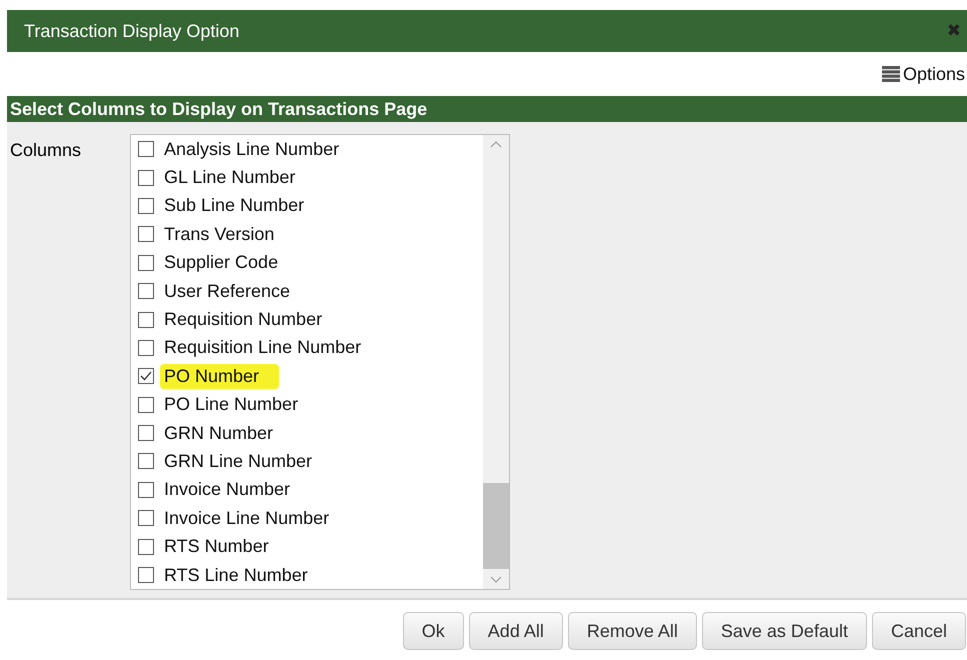 Image resolution: width=967 pixels, height=660 pixels. What do you see at coordinates (221, 263) in the screenshot?
I see `item-label: Supplier Code` at bounding box center [221, 263].